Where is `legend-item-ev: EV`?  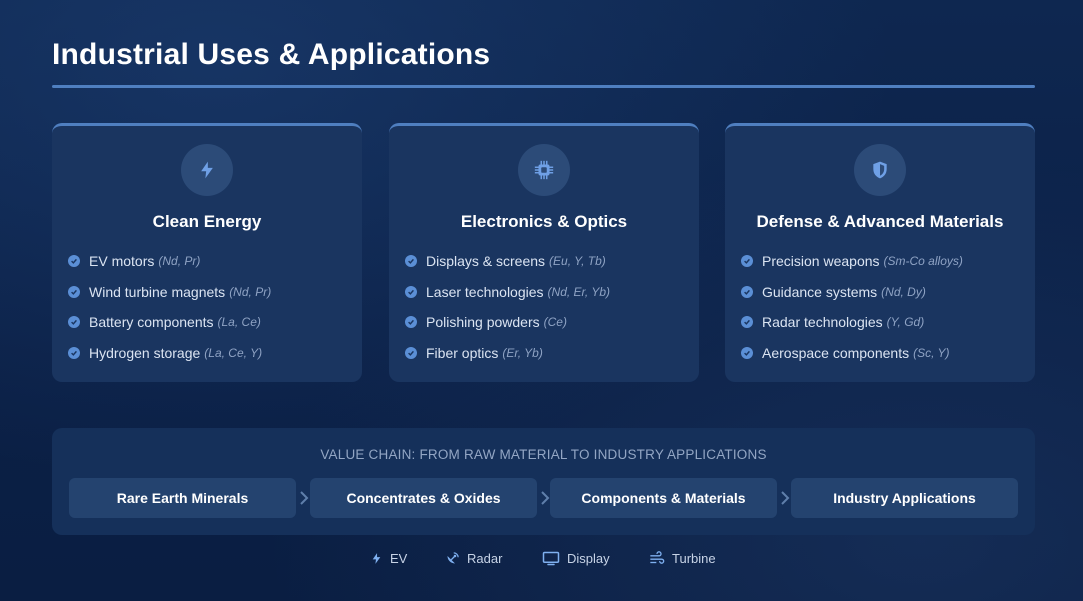
legend-item-ev: EV is located at coordinates (388, 558).